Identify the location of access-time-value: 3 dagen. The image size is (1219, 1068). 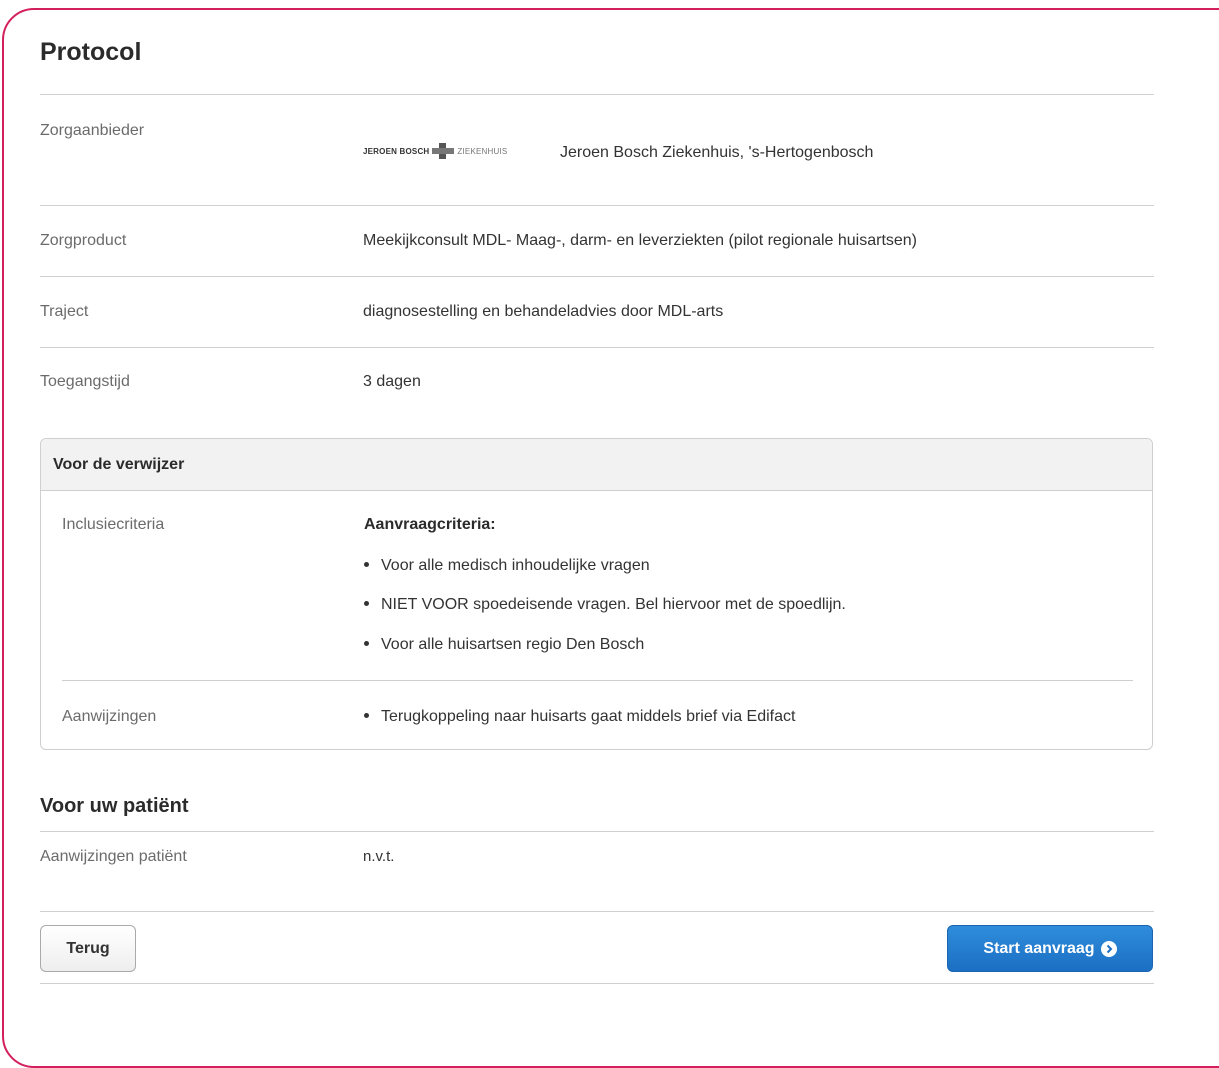
(392, 381).